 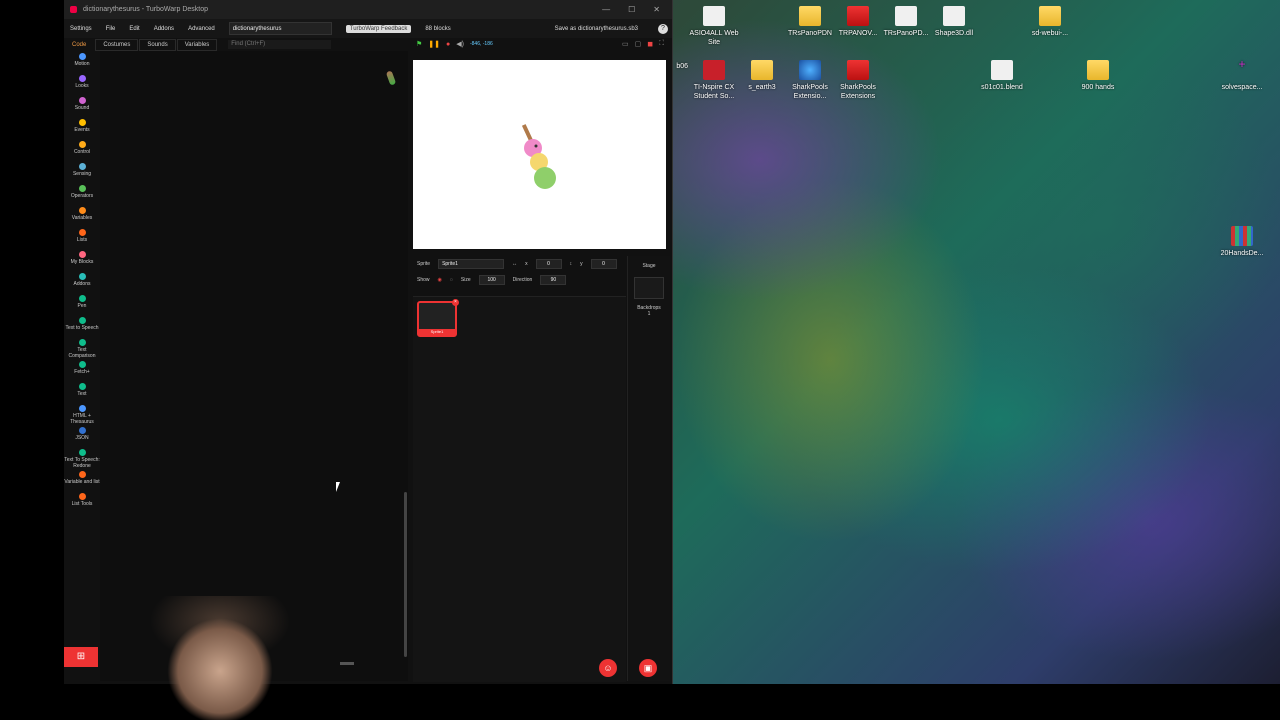 What do you see at coordinates (656, 9) in the screenshot?
I see `close-button: ✕` at bounding box center [656, 9].